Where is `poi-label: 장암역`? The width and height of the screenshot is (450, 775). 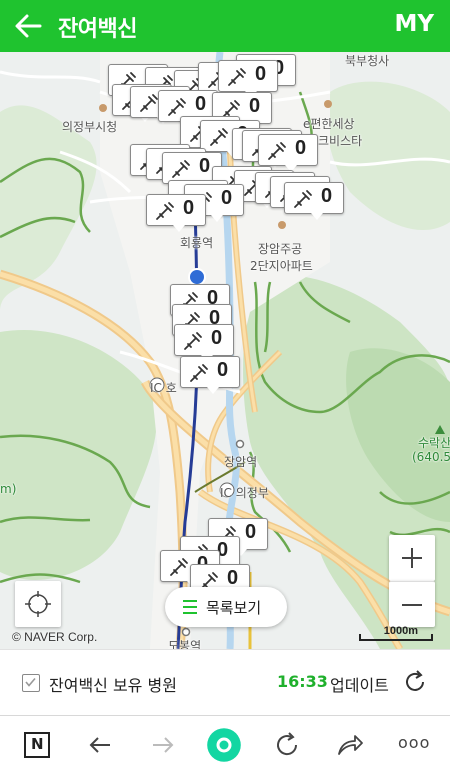
poi-label: 장암역 is located at coordinates (241, 462).